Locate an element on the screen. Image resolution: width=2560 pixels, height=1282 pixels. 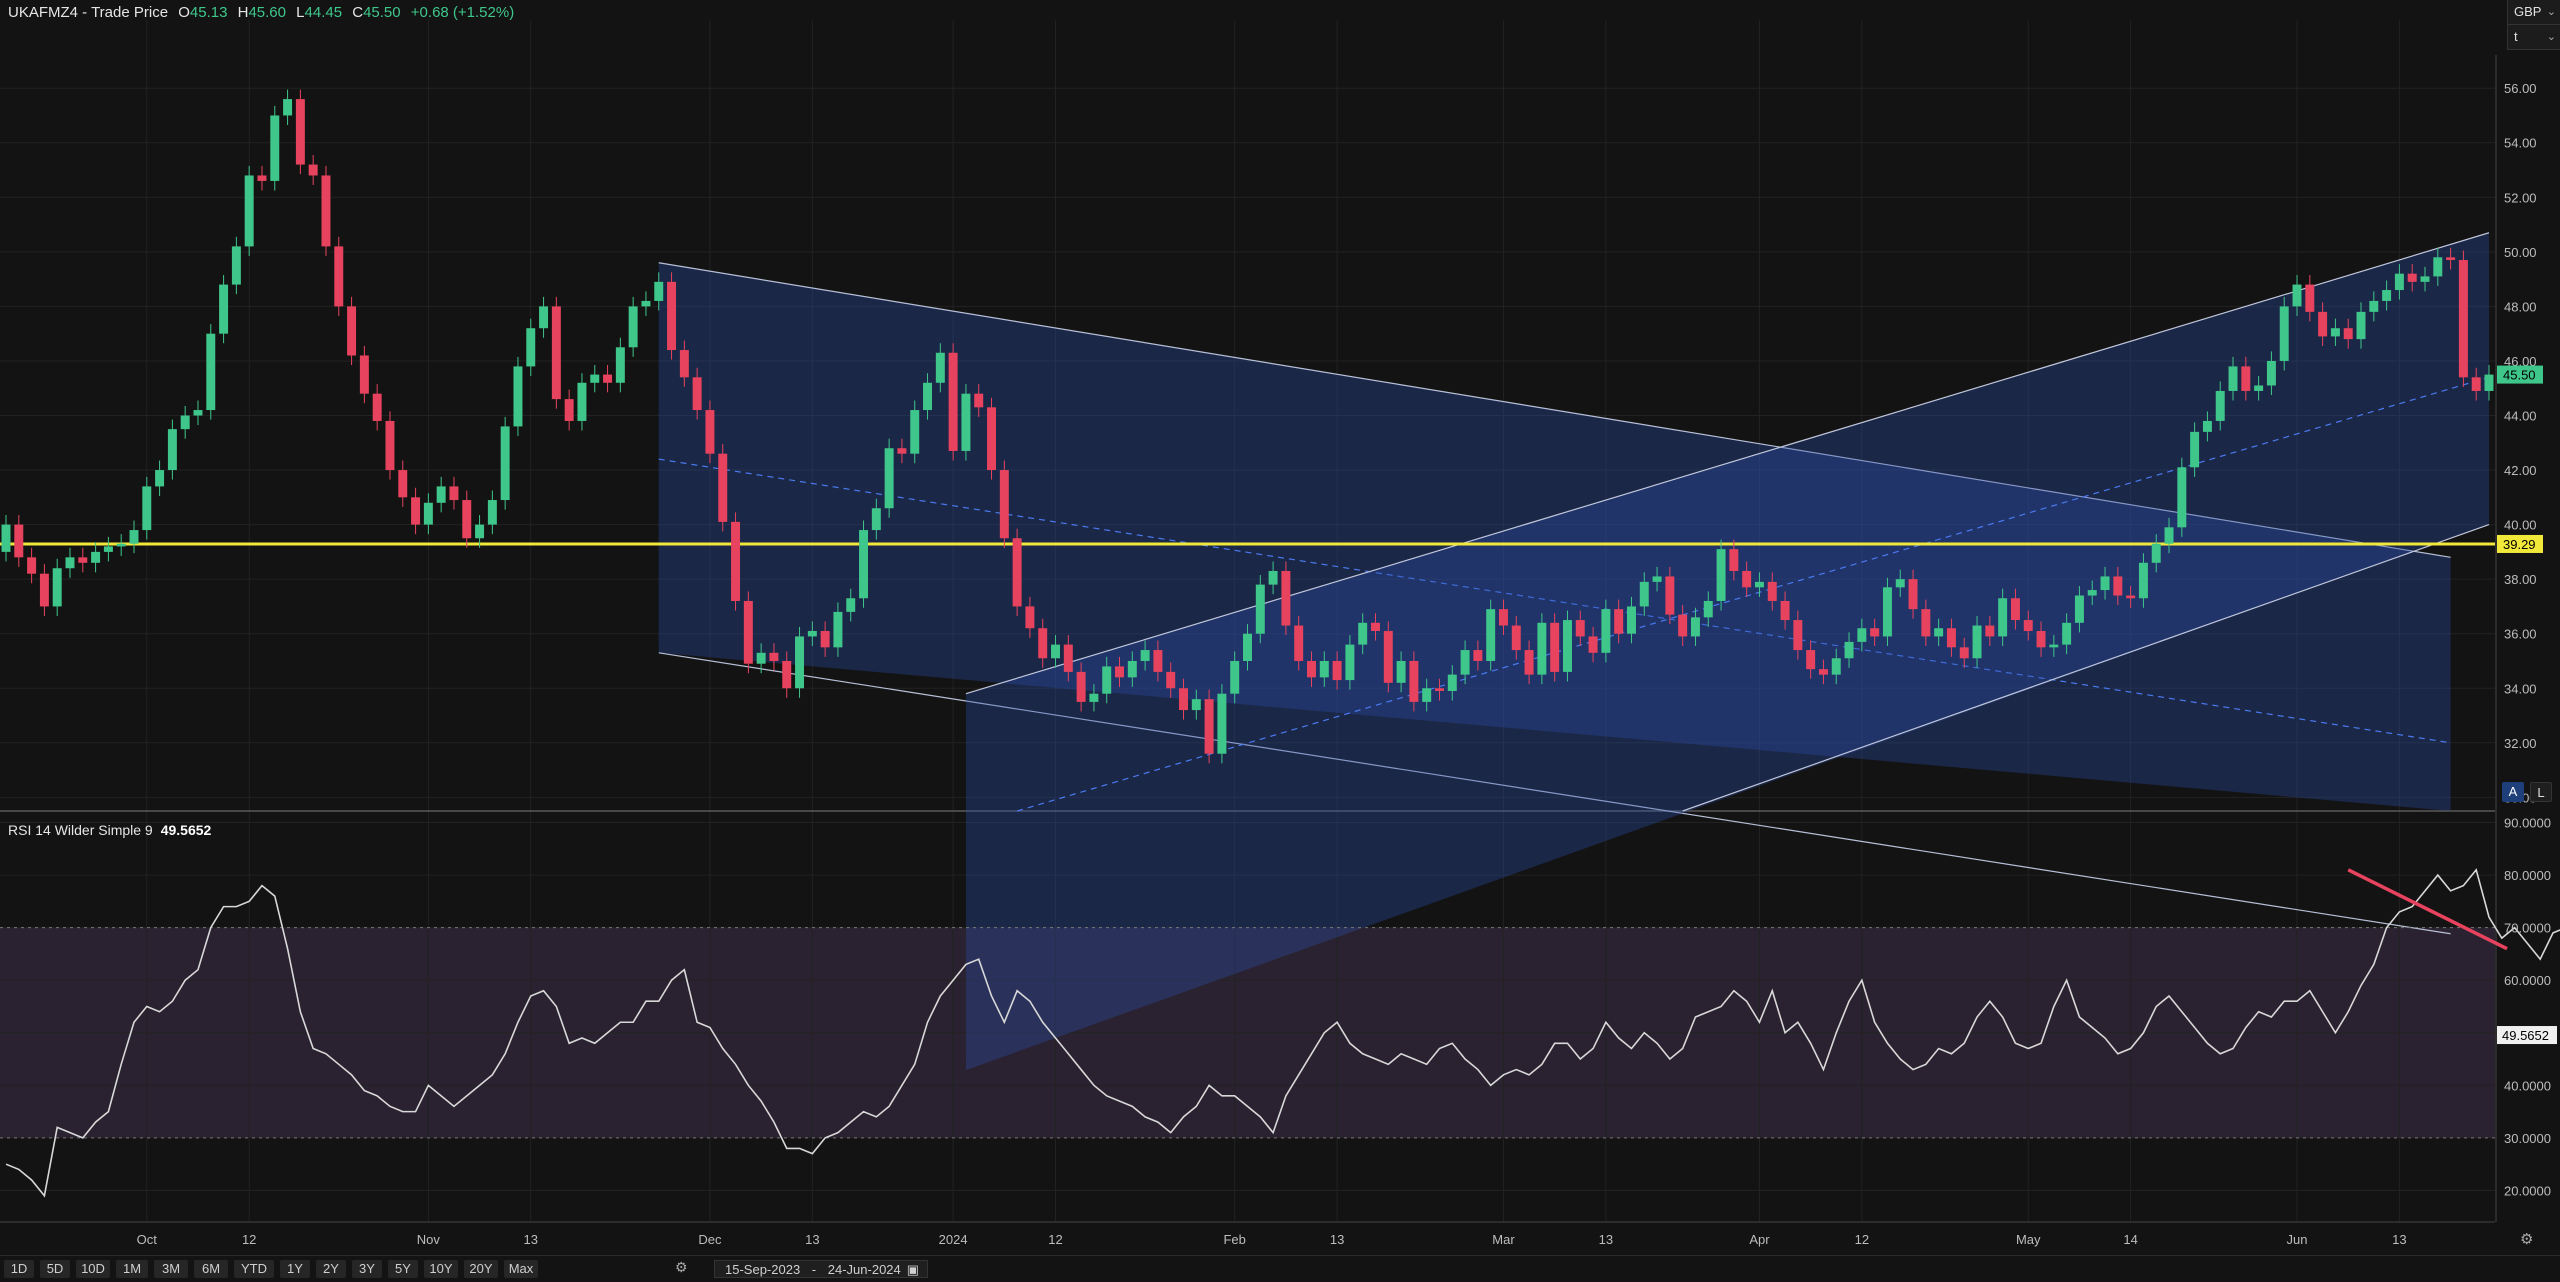
log-scale-button: L is located at coordinates (2541, 792).